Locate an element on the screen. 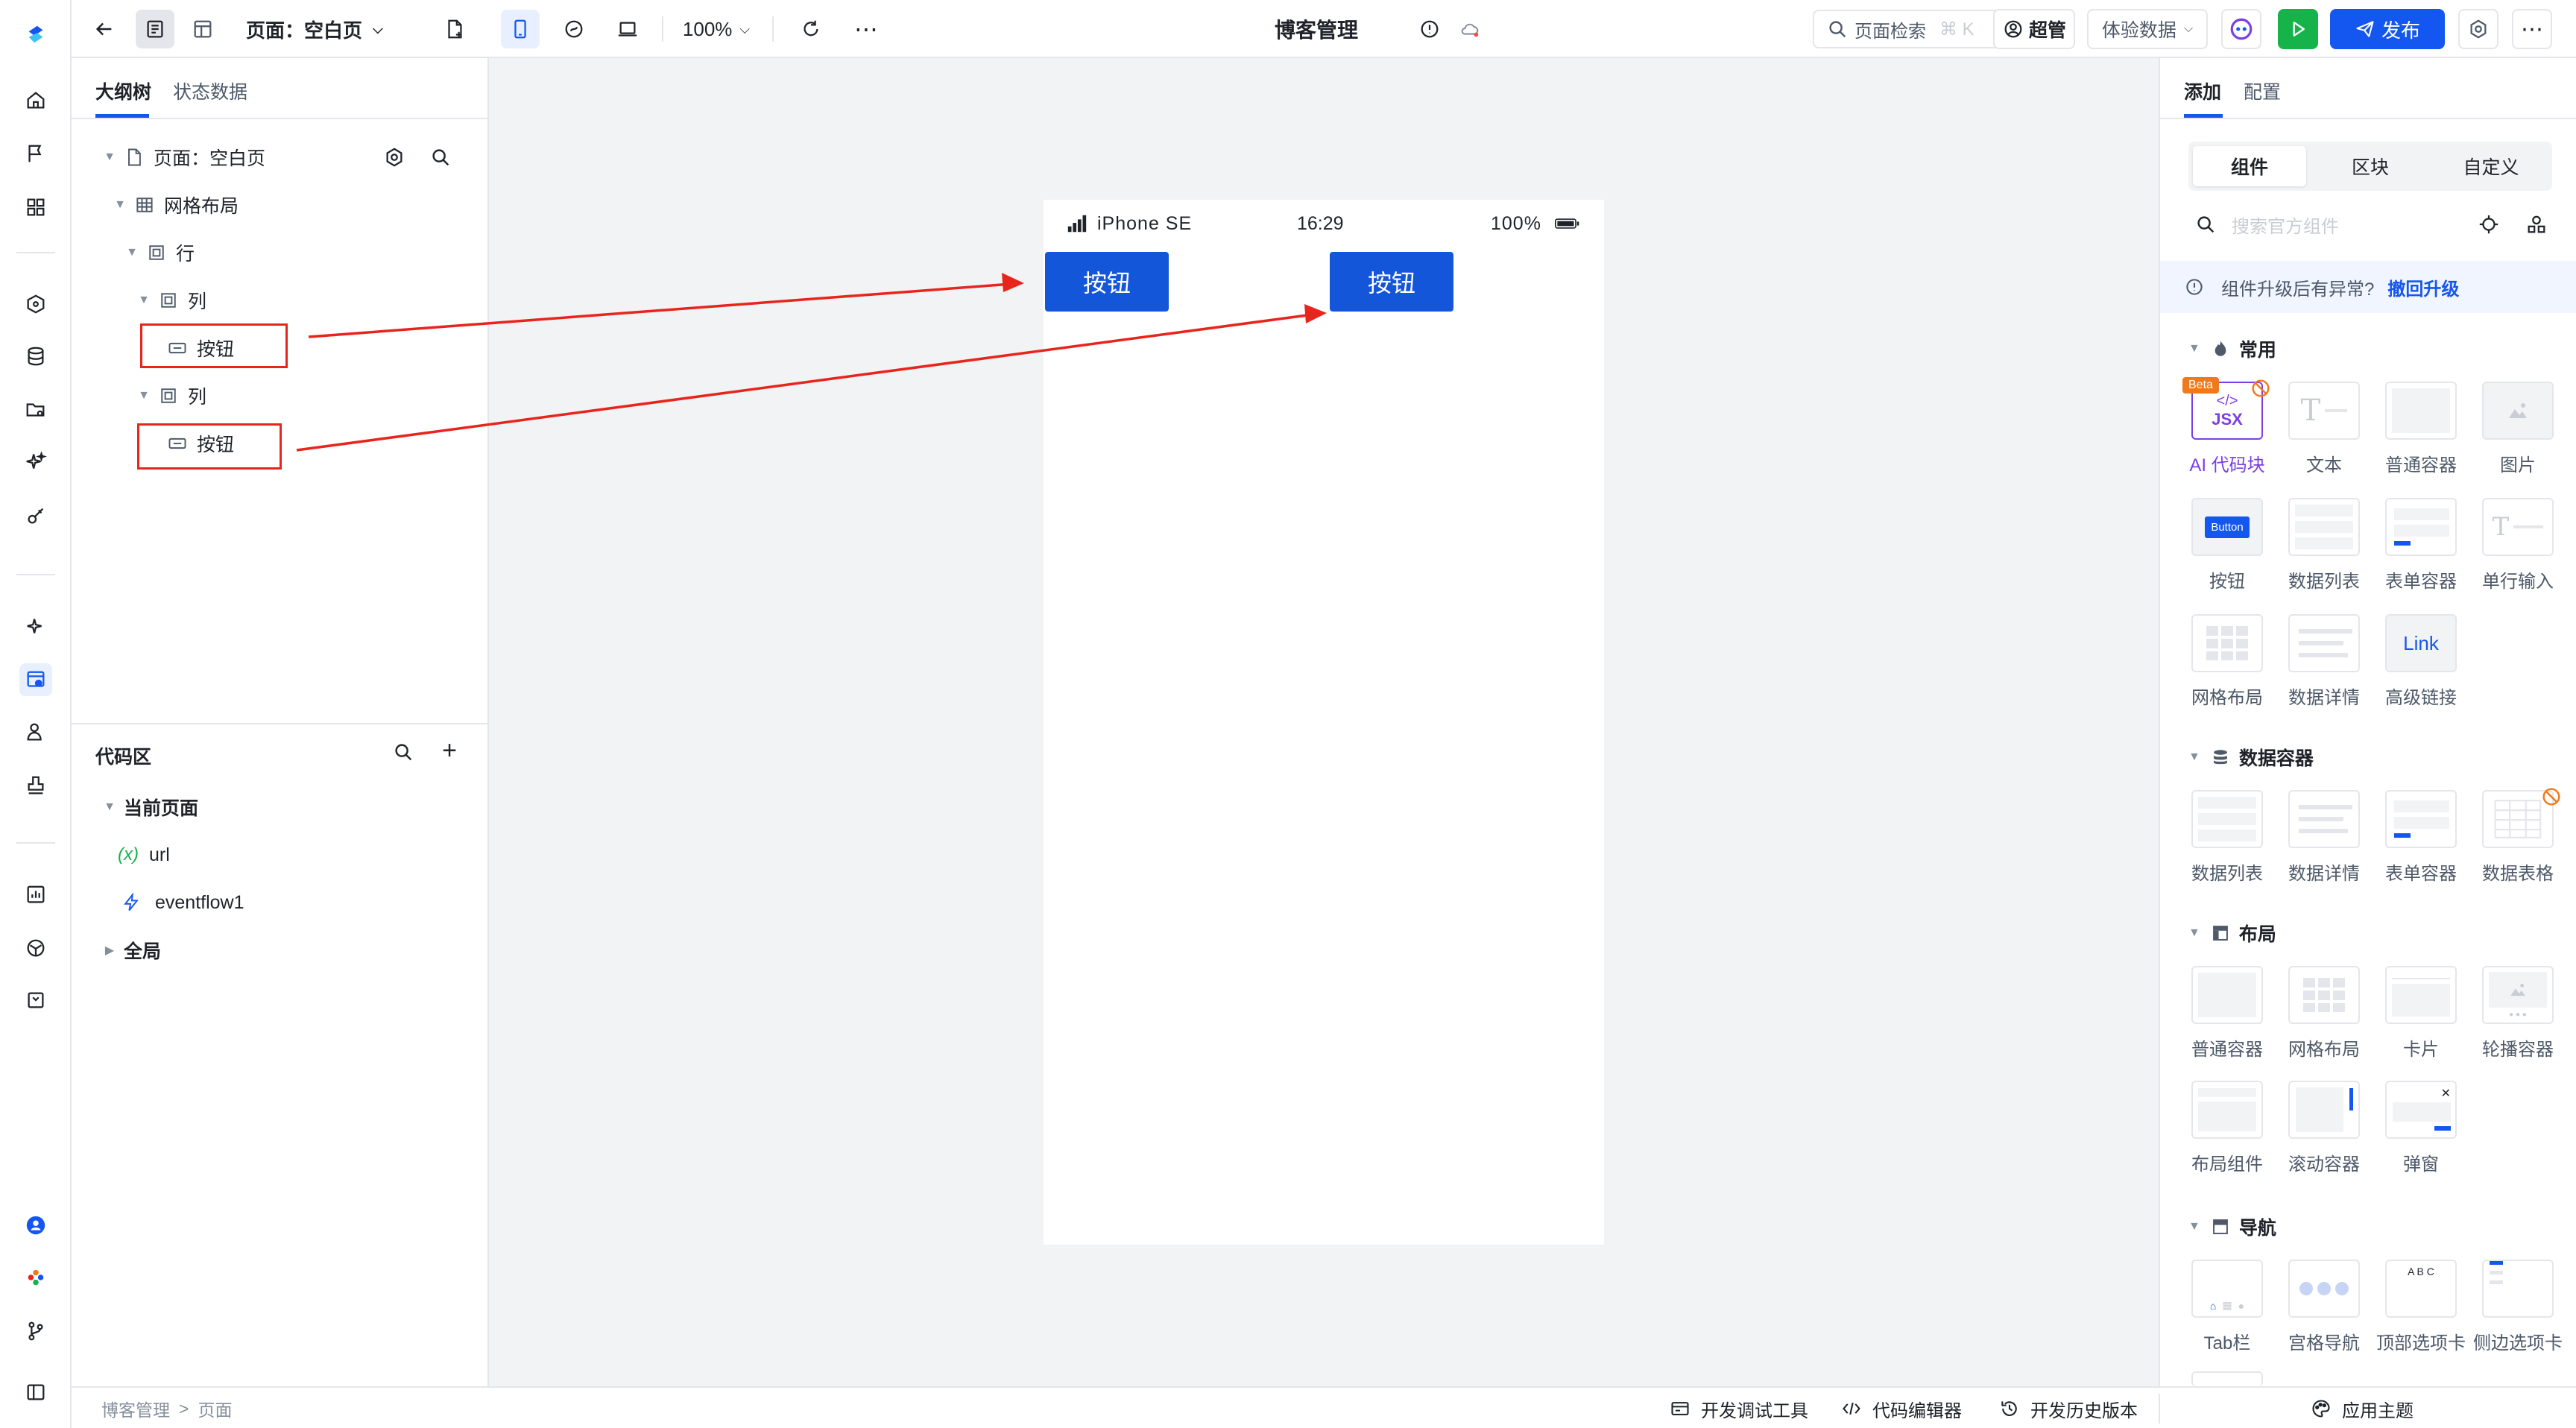 Image resolution: width=2576 pixels, height=1428 pixels. component-data-table: 数据表格 is located at coordinates (2518, 841).